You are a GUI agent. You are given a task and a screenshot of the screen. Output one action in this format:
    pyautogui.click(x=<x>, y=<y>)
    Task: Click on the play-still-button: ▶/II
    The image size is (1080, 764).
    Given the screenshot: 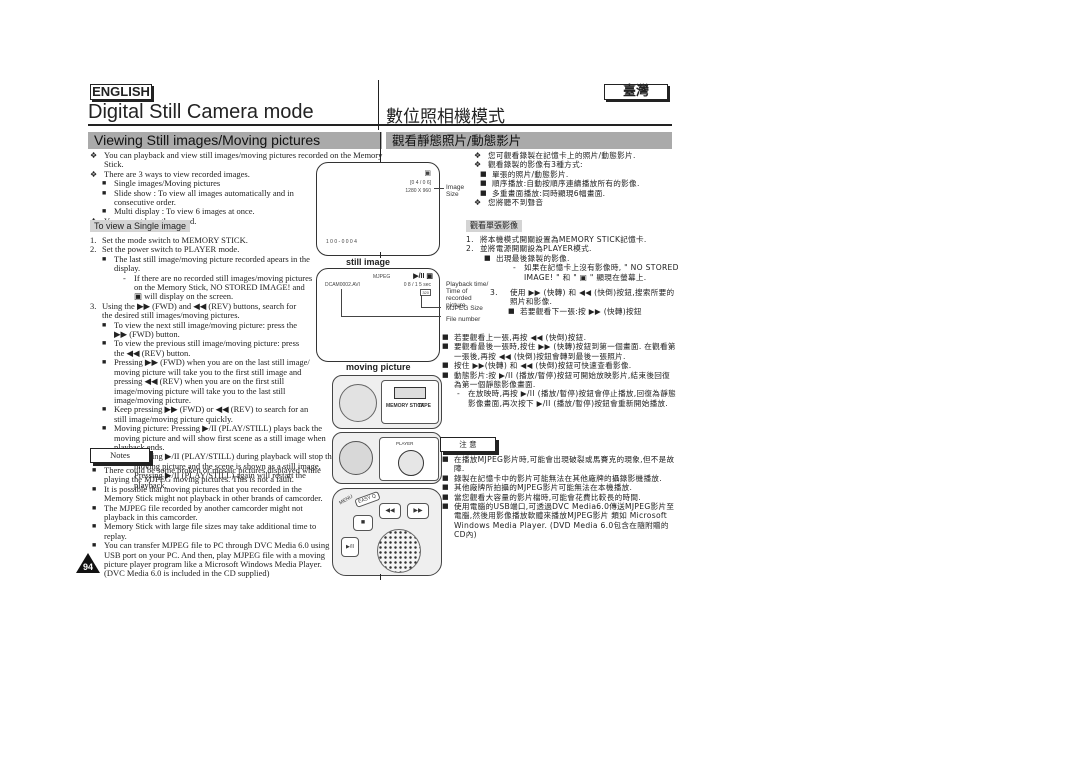 What is the action you would take?
    pyautogui.click(x=350, y=547)
    